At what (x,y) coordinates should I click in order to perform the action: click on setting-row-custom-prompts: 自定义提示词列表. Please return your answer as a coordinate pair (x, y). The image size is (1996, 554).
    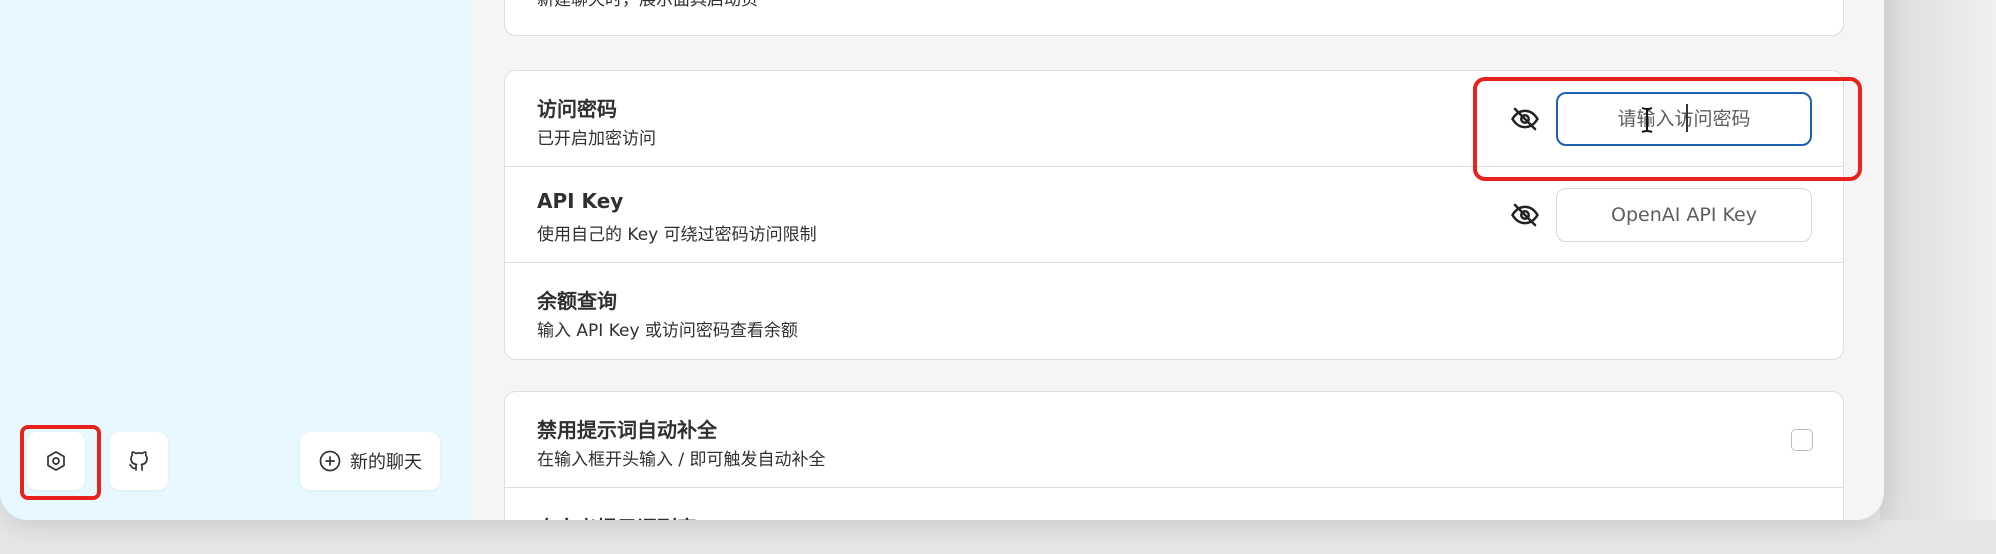
    Looking at the image, I should click on (1174, 504).